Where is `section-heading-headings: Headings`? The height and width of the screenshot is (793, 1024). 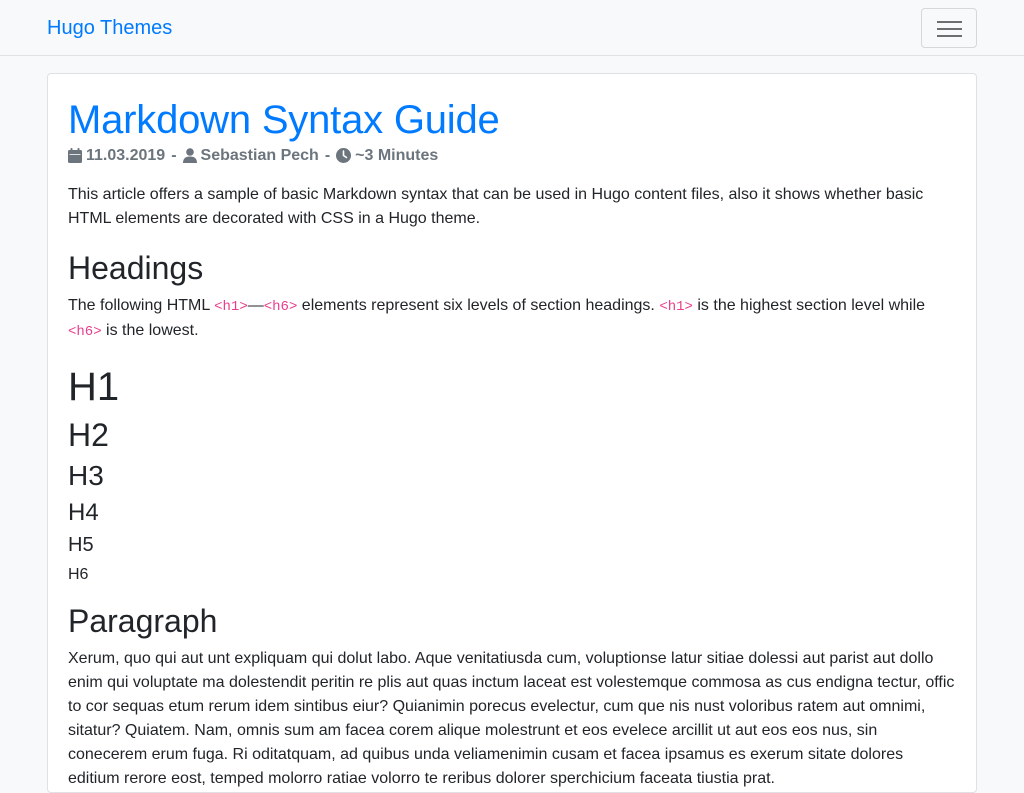
section-heading-headings: Headings is located at coordinates (136, 268).